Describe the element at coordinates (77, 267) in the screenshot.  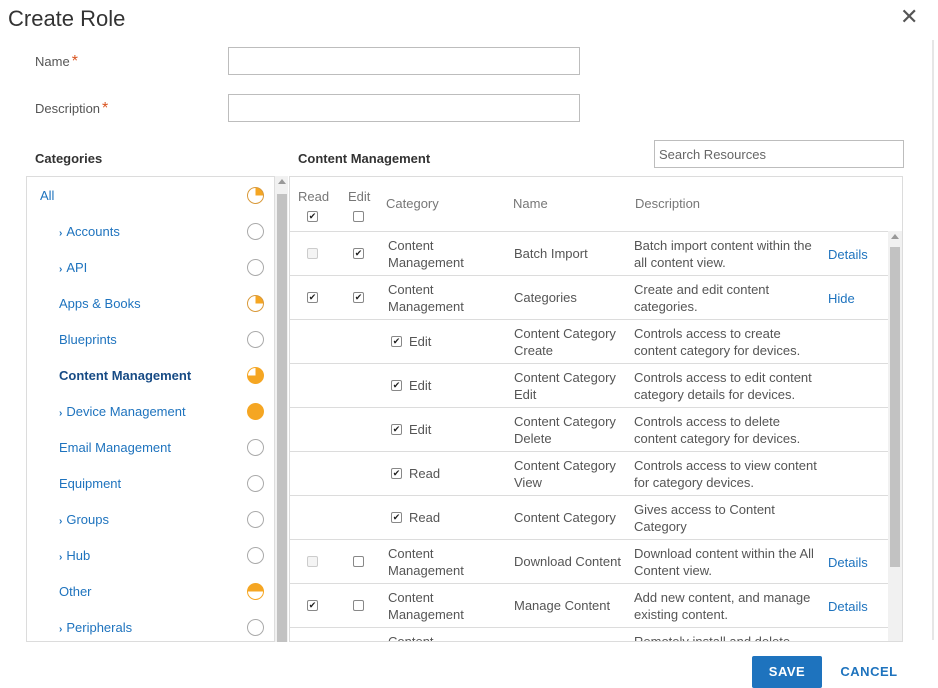
I see `category-name: API` at that location.